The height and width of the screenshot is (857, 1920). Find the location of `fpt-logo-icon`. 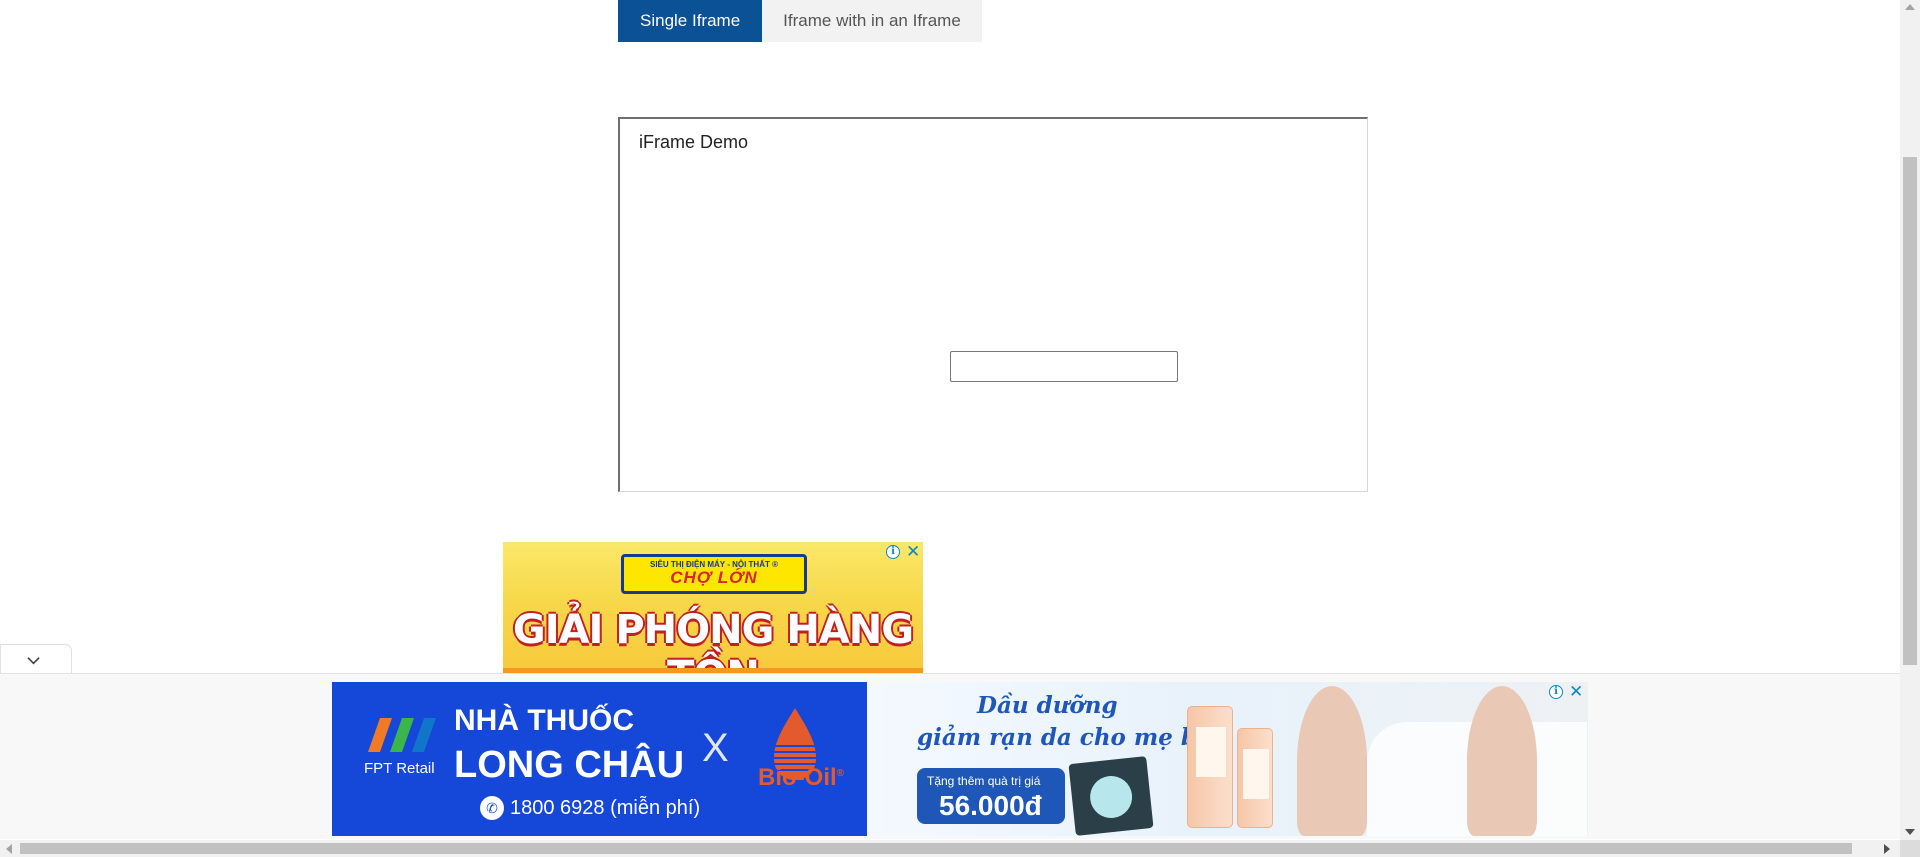

fpt-logo-icon is located at coordinates (402, 735).